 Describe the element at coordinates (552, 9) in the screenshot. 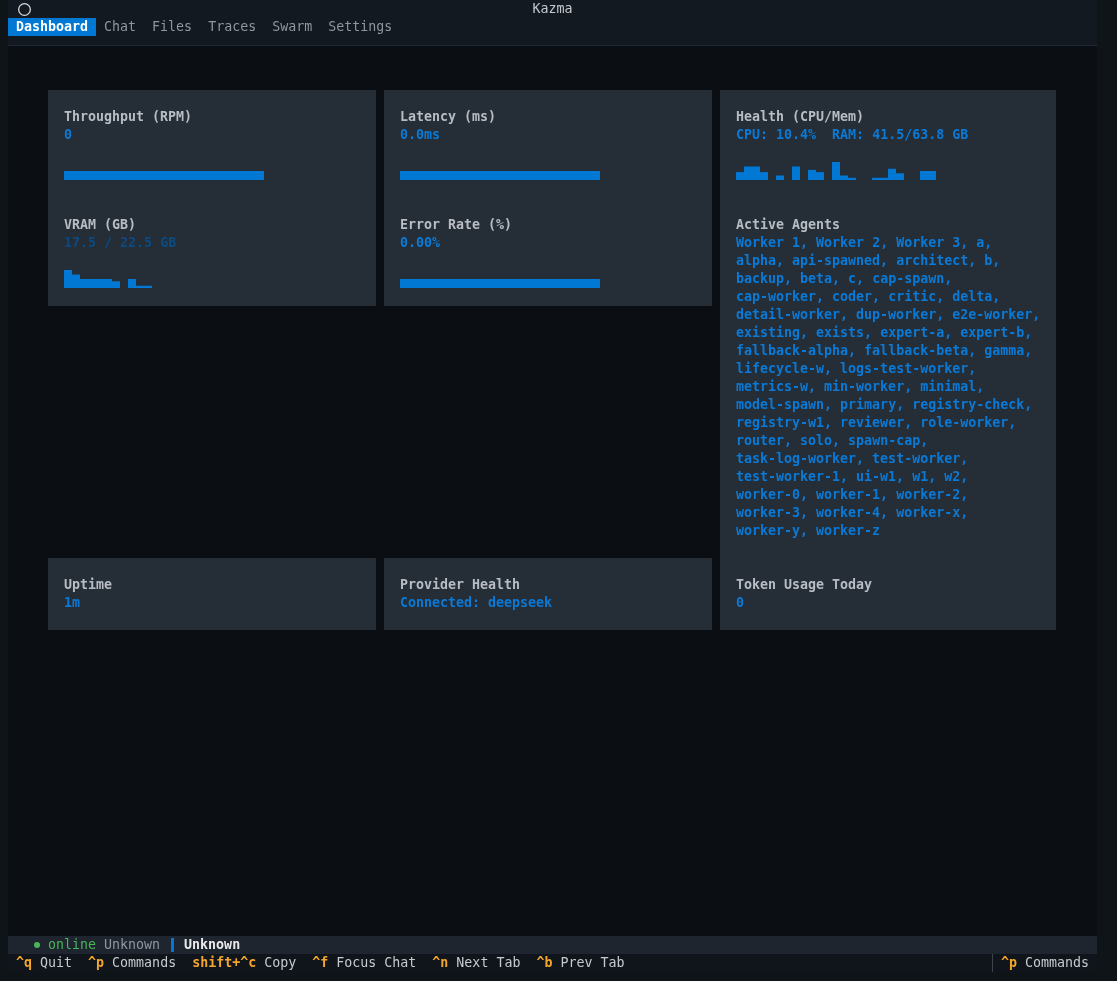

I see `window-title: Kazma` at that location.